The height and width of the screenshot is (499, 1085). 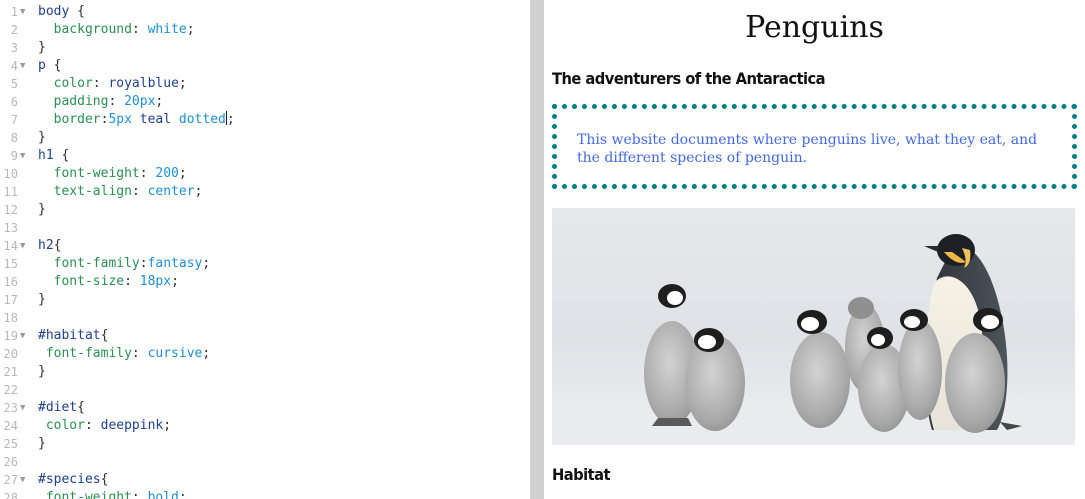 I want to click on line-number: 25, so click(x=10, y=444).